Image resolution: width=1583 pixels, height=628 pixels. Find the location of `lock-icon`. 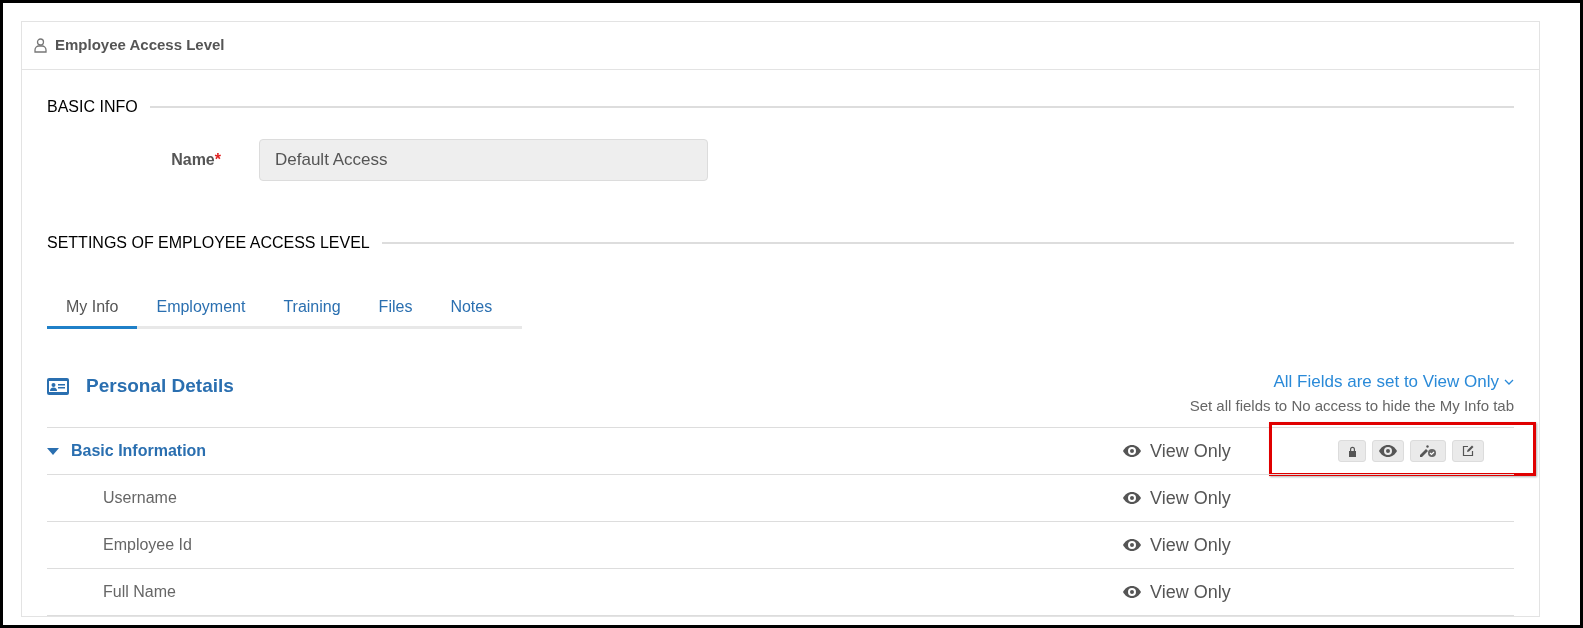

lock-icon is located at coordinates (1352, 451).